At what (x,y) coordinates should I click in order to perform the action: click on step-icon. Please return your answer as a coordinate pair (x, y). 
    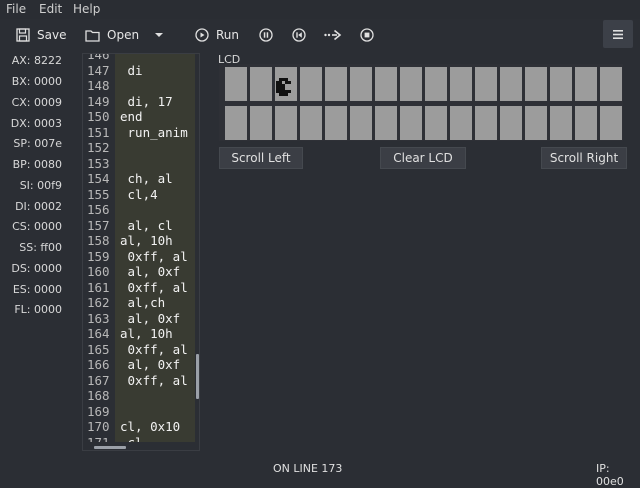
    Looking at the image, I should click on (333, 35).